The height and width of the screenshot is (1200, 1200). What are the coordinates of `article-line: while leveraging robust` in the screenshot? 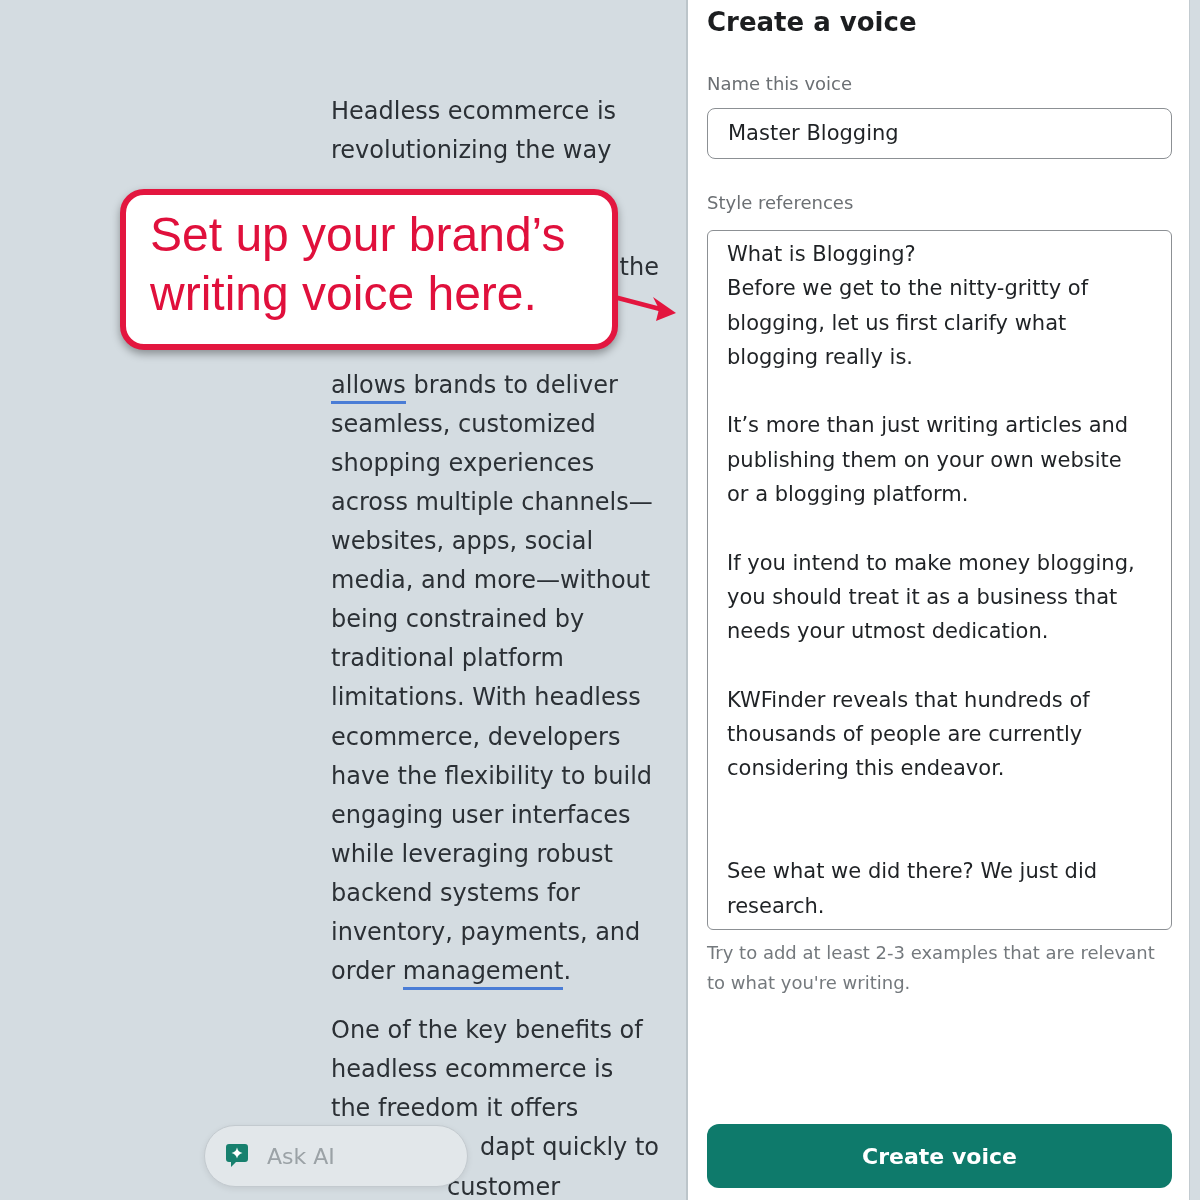 It's located at (472, 854).